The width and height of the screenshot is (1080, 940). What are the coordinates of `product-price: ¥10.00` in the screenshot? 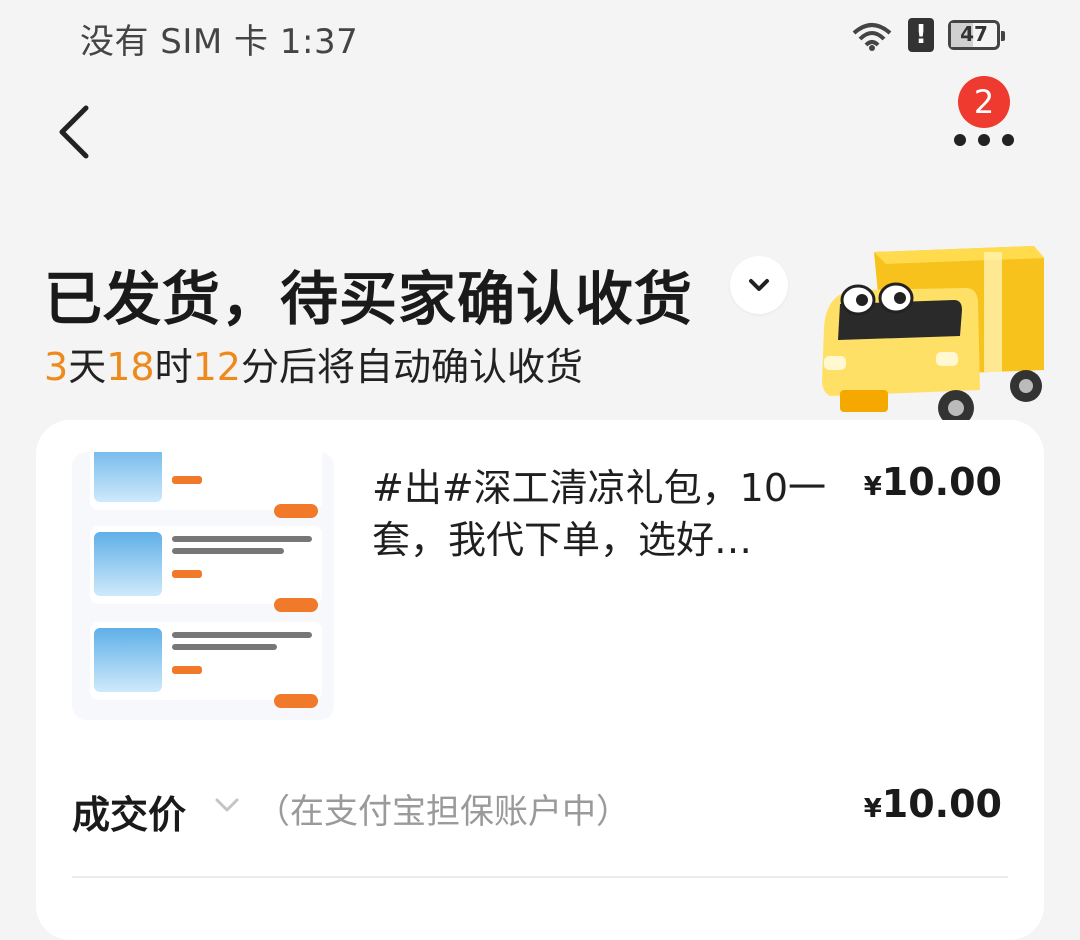 It's located at (933, 482).